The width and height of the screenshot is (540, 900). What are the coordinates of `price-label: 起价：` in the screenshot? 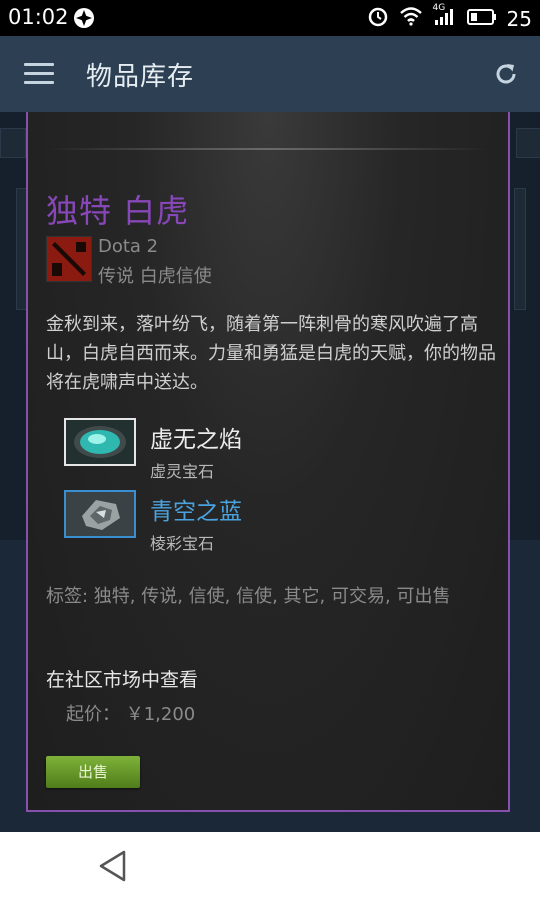 It's located at (93, 714).